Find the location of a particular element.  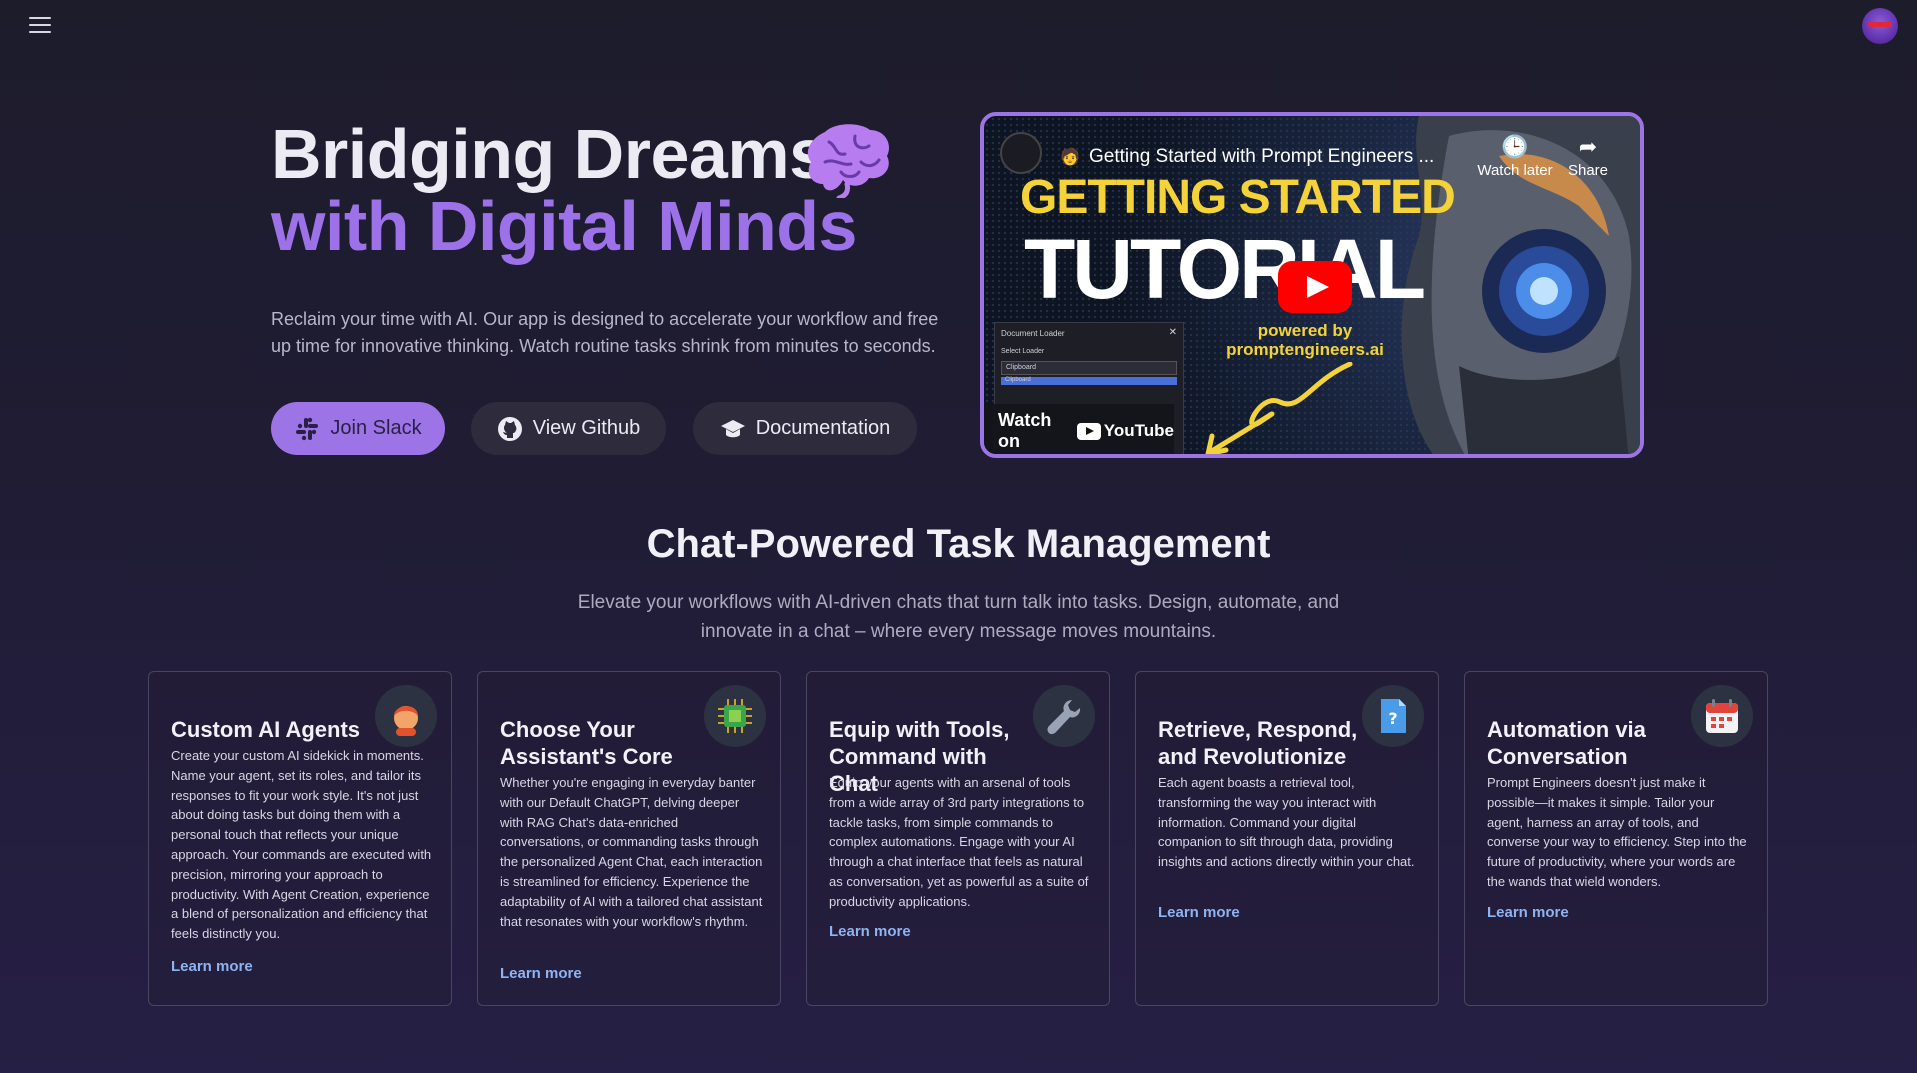

chip-icon is located at coordinates (735, 716).